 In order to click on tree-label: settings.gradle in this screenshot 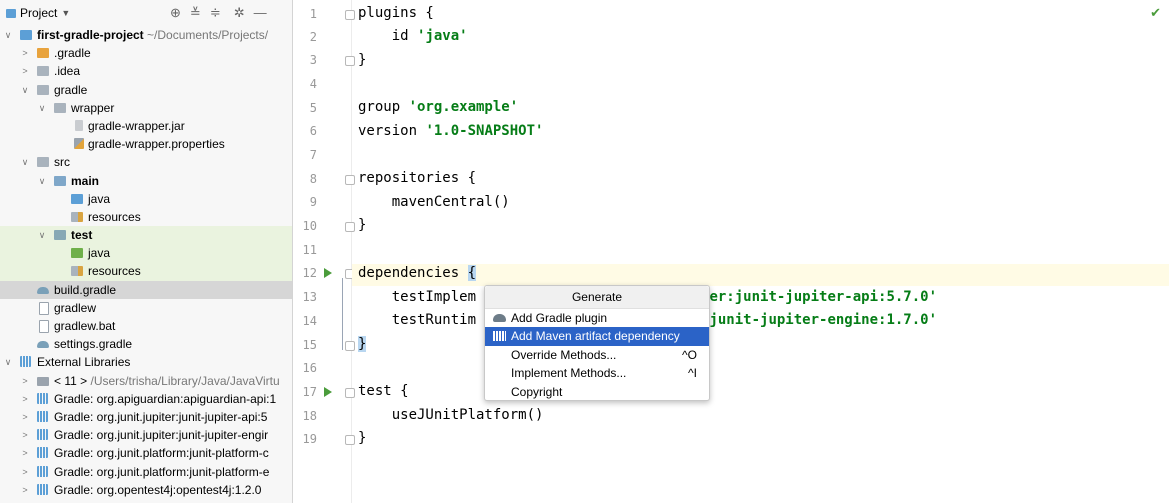, I will do `click(93, 344)`.